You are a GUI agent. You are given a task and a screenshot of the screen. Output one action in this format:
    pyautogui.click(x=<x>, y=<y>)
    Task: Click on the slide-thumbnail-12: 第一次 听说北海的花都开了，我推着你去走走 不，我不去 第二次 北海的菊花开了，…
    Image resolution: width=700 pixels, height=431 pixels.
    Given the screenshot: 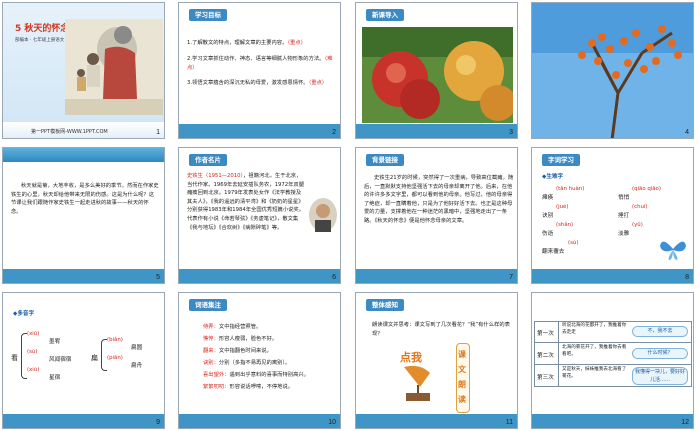 What is the action you would take?
    pyautogui.click(x=612, y=360)
    